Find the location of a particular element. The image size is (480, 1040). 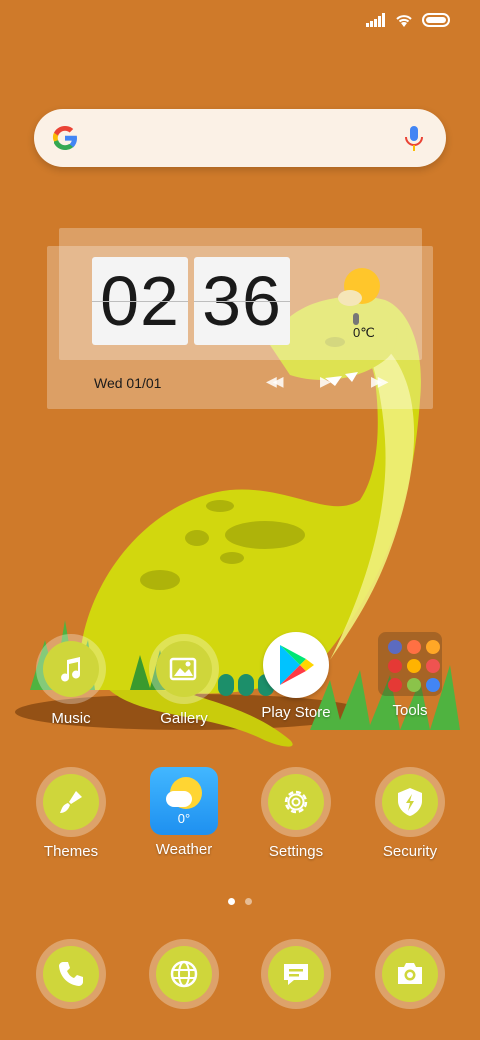

signal-icon is located at coordinates (375, 20).